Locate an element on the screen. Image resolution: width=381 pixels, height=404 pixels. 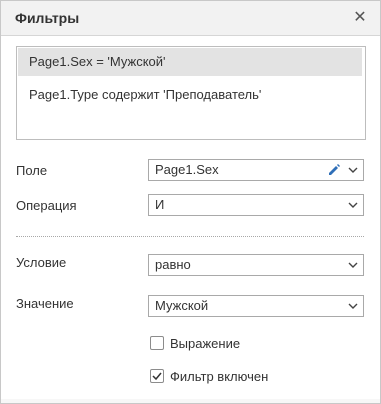
value-select: Мужской is located at coordinates (256, 306).